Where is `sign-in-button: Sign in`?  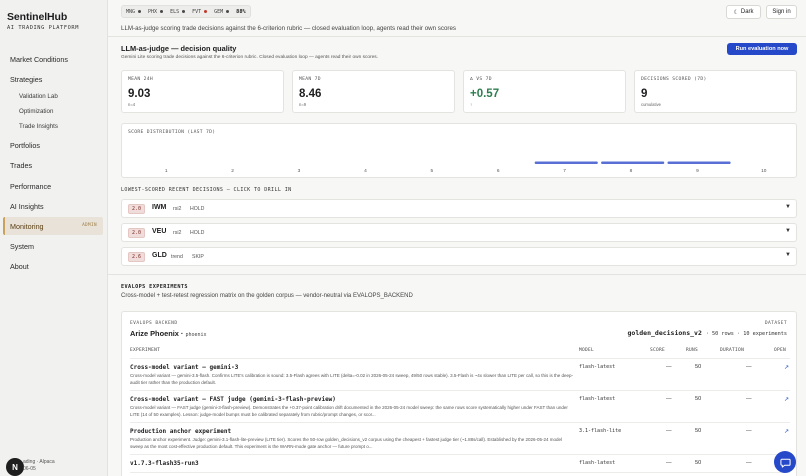
sign-in-button: Sign in is located at coordinates (781, 12).